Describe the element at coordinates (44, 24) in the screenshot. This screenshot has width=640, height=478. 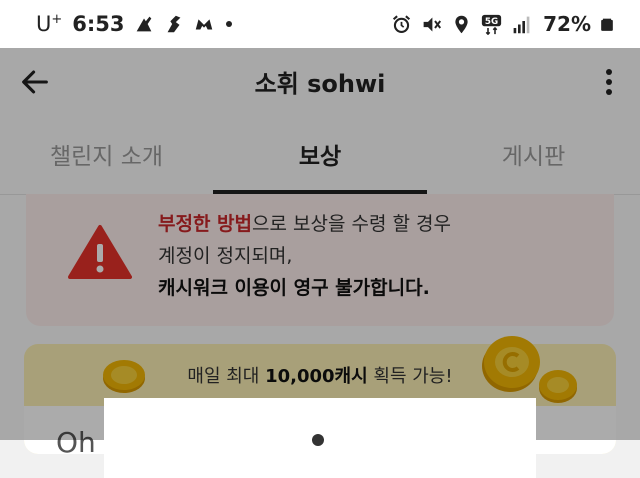
I see `carrier-name: U` at that location.